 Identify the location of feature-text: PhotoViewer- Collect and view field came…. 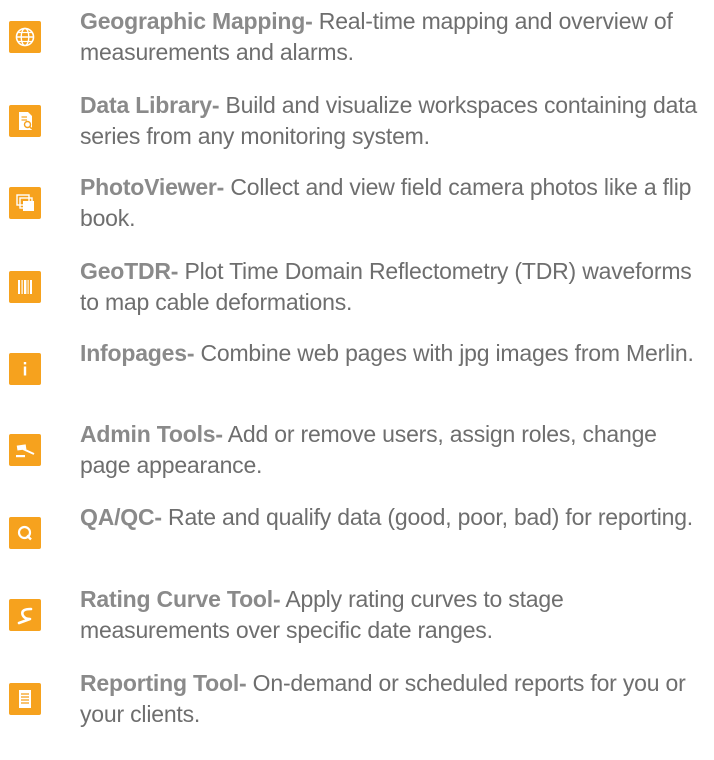
(395, 203).